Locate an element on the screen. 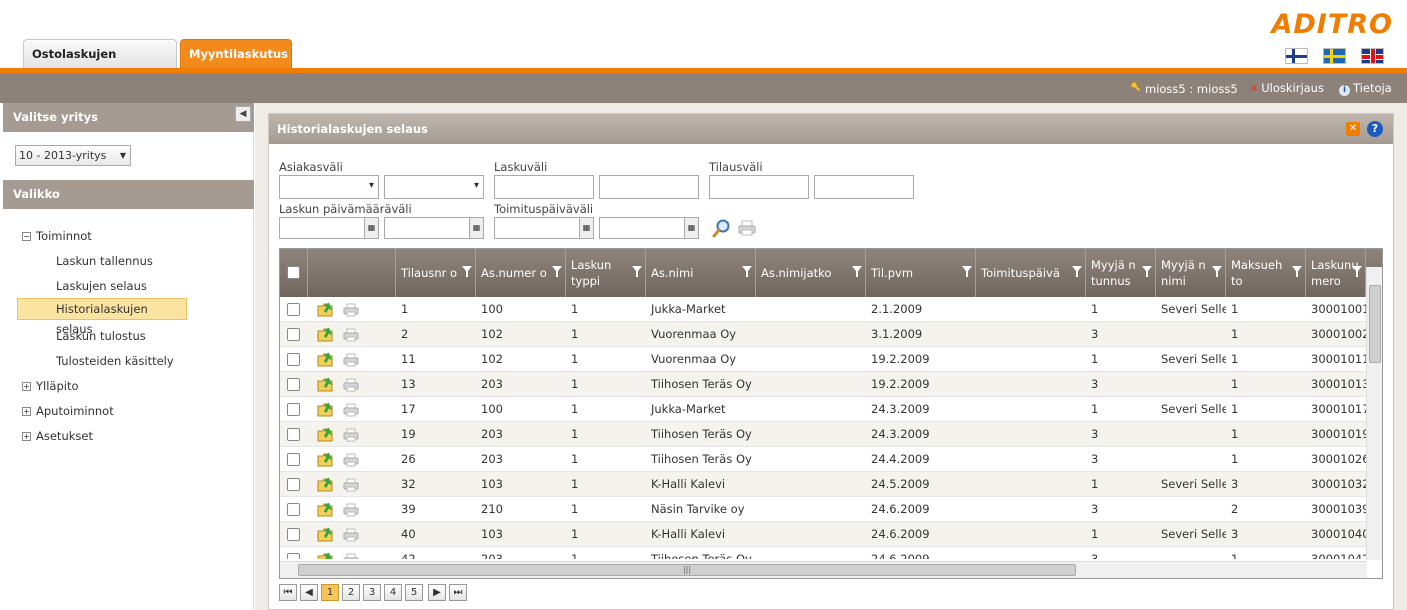 The height and width of the screenshot is (610, 1407). next-page-button: ▶ is located at coordinates (437, 592).